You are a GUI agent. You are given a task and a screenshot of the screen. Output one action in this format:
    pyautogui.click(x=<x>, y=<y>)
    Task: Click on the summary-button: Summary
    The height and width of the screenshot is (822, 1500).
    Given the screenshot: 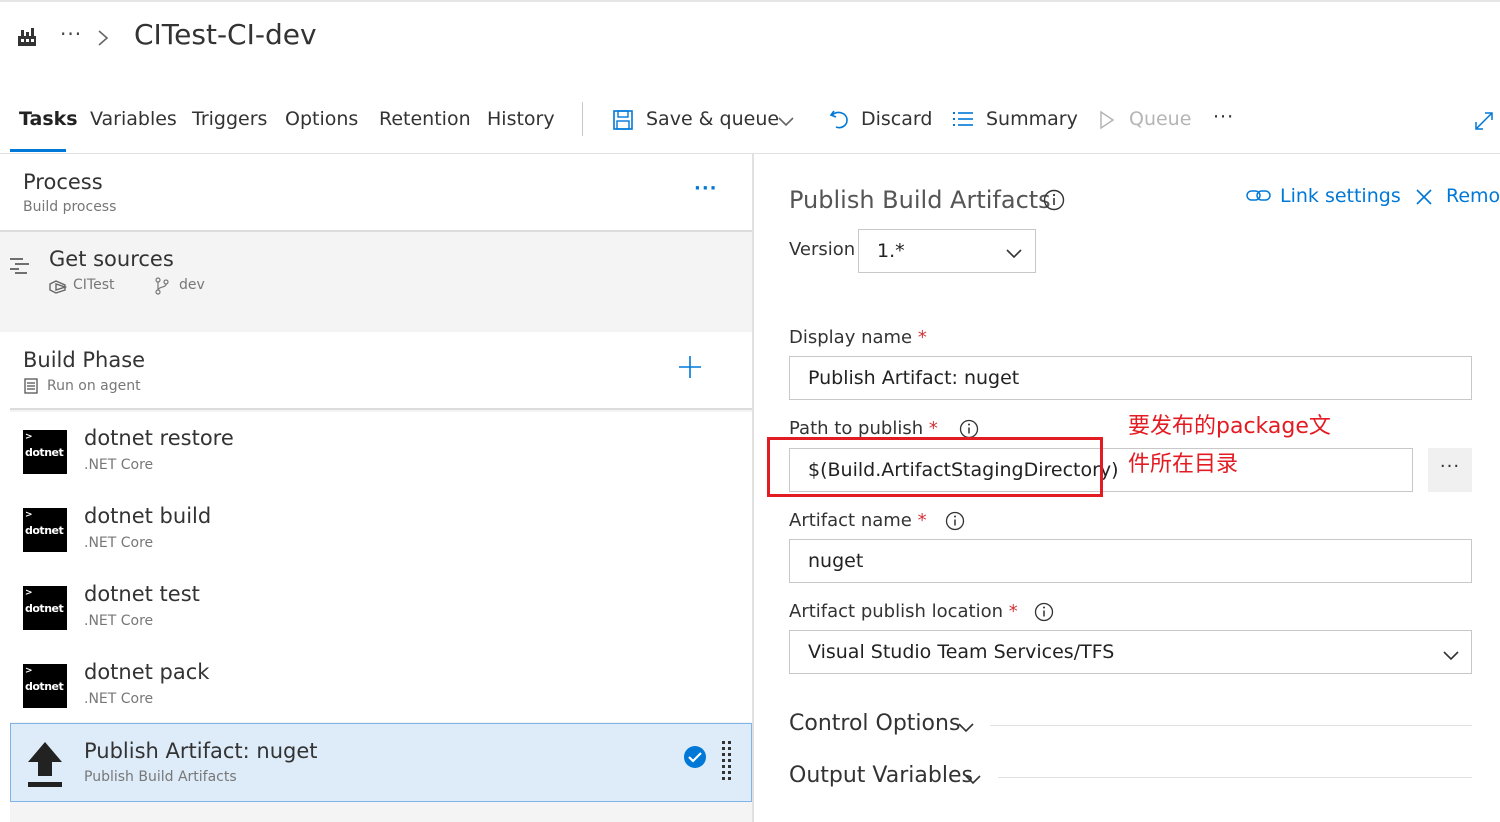 What is the action you would take?
    pyautogui.click(x=1032, y=119)
    